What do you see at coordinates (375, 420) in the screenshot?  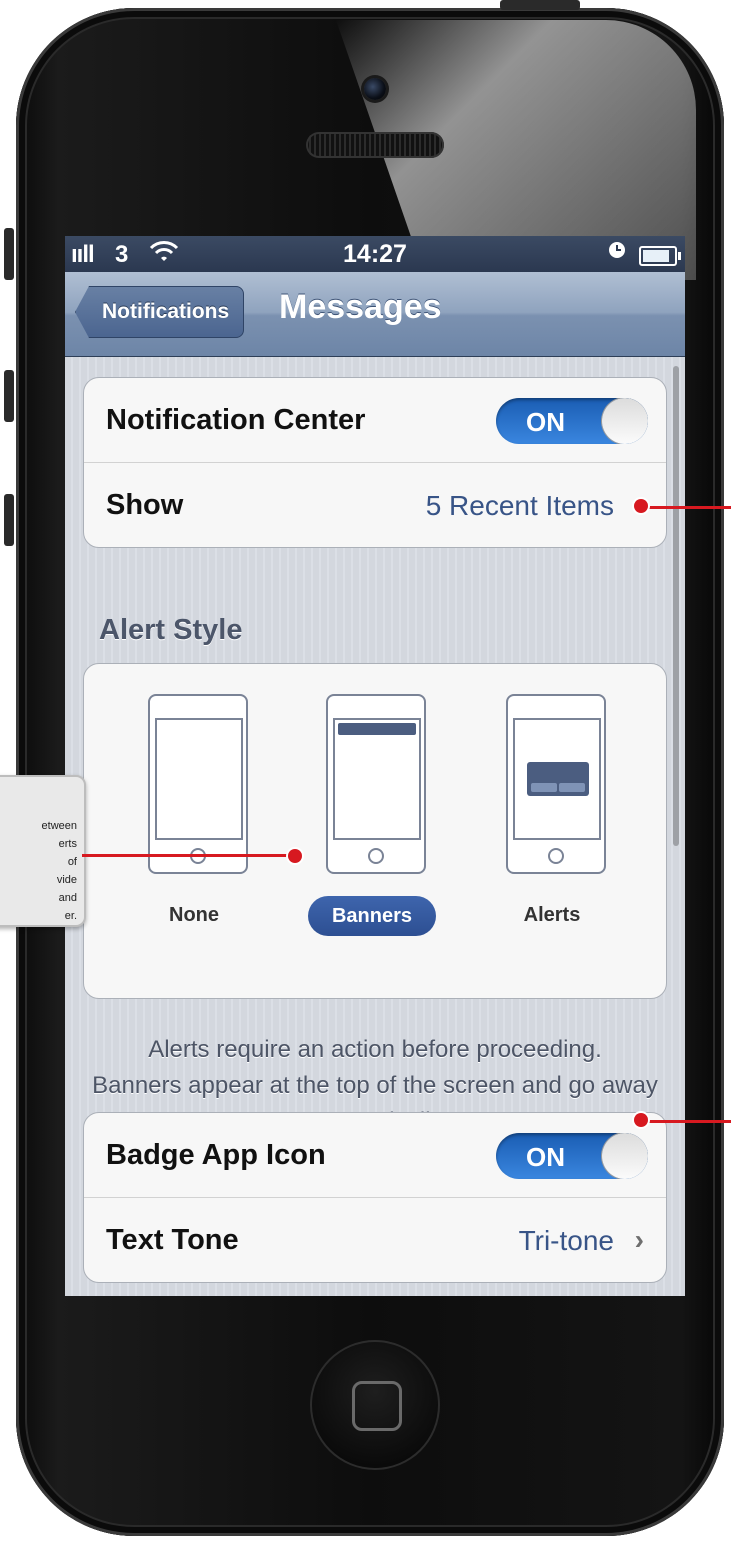 I see `notification-center-row: Notification Center ON` at bounding box center [375, 420].